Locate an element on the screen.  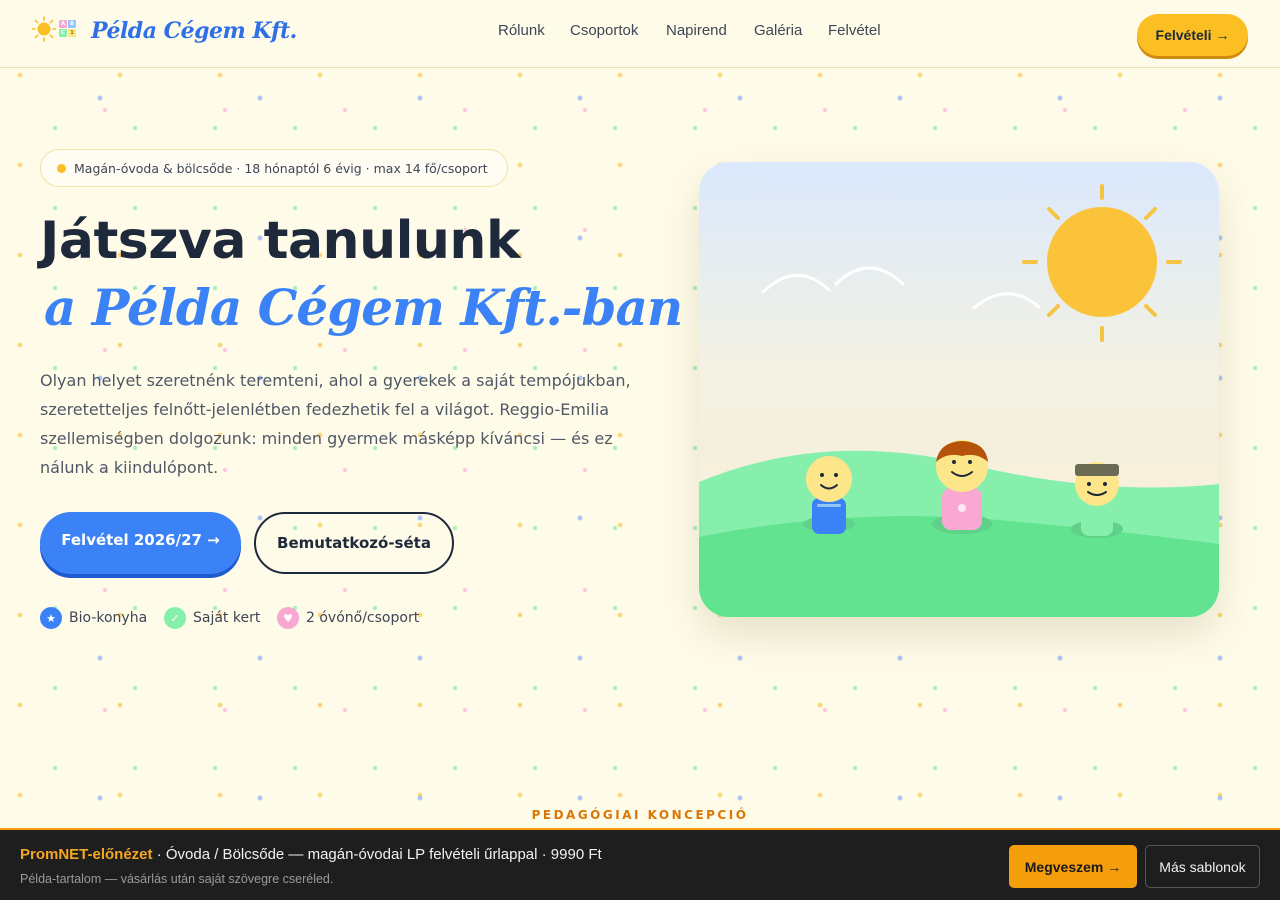
logo-block-a: A is located at coordinates (63, 24).